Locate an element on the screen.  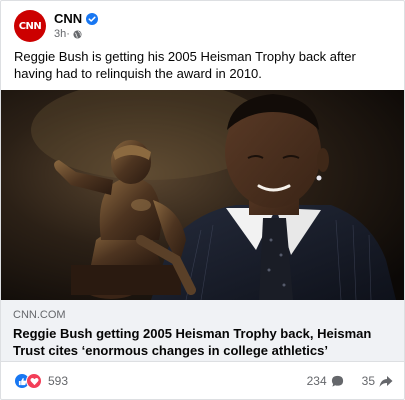
post-meta: CNN 3h · is located at coordinates (76, 26).